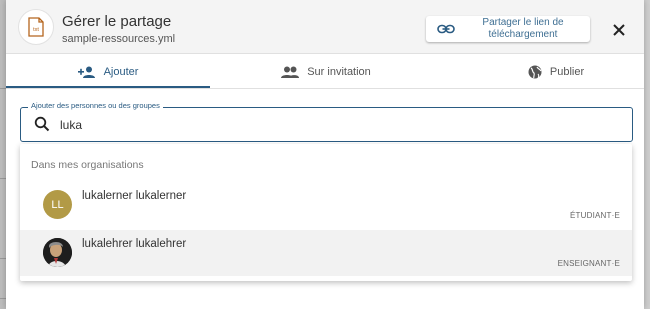 This screenshot has height=309, width=650. Describe the element at coordinates (108, 87) in the screenshot. I see `active-tab-indicator` at that location.